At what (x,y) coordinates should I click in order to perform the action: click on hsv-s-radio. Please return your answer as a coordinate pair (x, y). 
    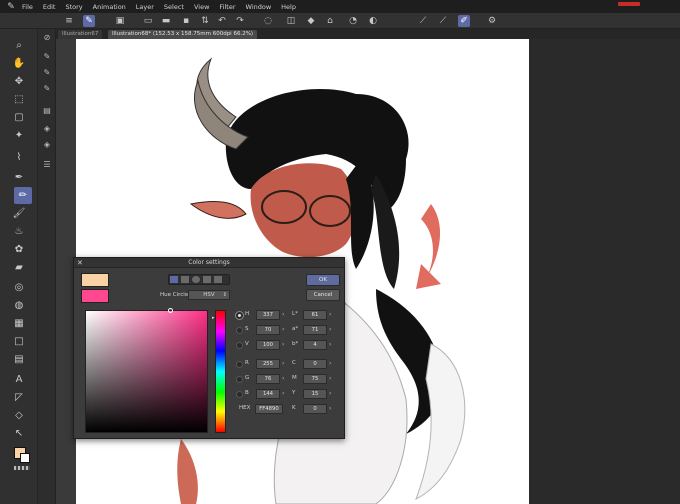
    Looking at the image, I should click on (239, 330).